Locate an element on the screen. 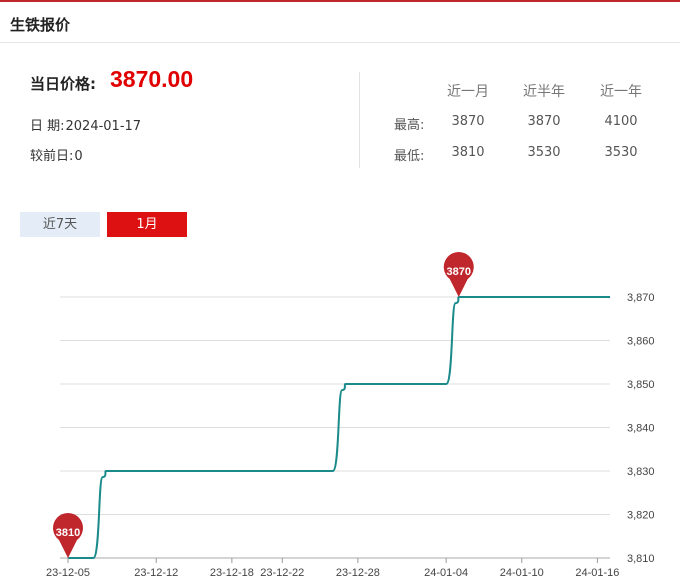  x-tick-label: 23-12-22 is located at coordinates (282, 572).